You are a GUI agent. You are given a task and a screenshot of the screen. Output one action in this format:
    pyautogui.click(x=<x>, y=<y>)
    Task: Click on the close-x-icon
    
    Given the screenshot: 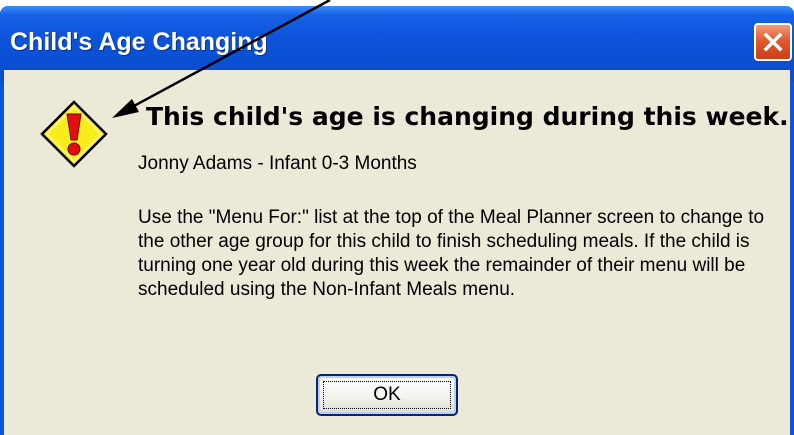 What is the action you would take?
    pyautogui.click(x=773, y=42)
    